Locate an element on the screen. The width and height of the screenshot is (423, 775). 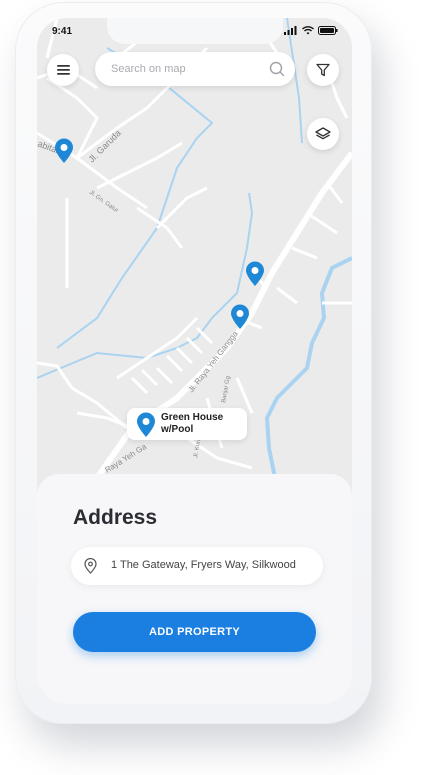
menu-icon is located at coordinates (63, 70).